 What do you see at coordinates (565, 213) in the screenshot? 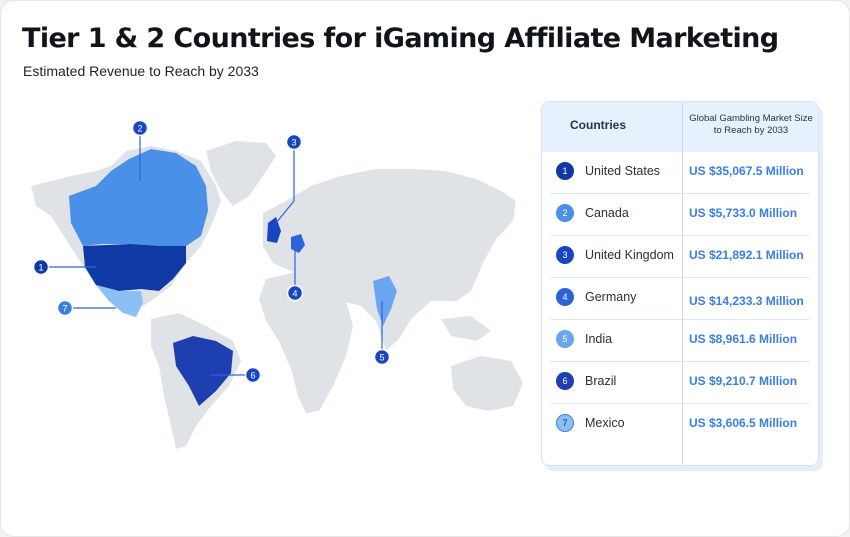
I see `row-number-badge: 2` at bounding box center [565, 213].